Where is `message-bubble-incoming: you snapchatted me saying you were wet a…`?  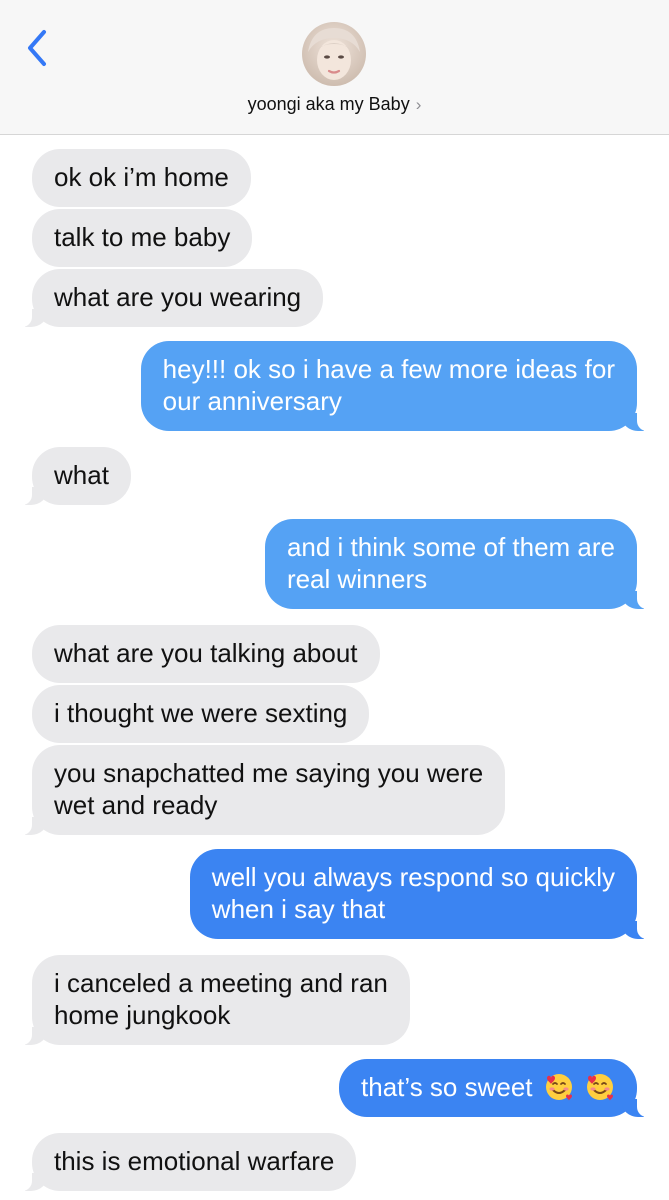
message-bubble-incoming: you snapchatted me saying you were wet a… is located at coordinates (257, 790).